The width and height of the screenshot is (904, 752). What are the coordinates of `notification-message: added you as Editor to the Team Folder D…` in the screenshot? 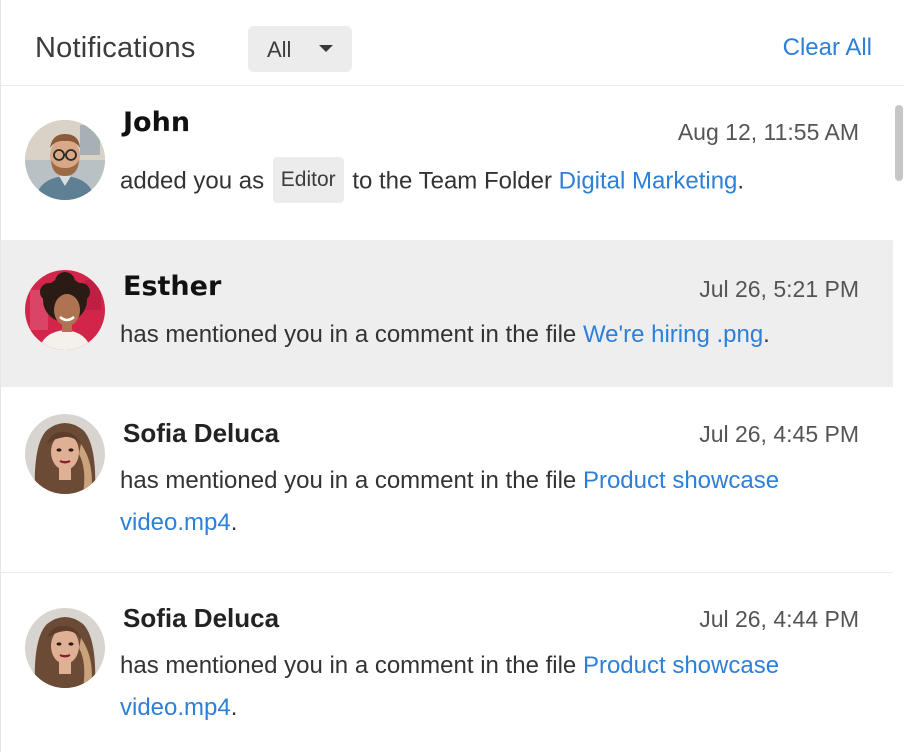 It's located at (495, 181).